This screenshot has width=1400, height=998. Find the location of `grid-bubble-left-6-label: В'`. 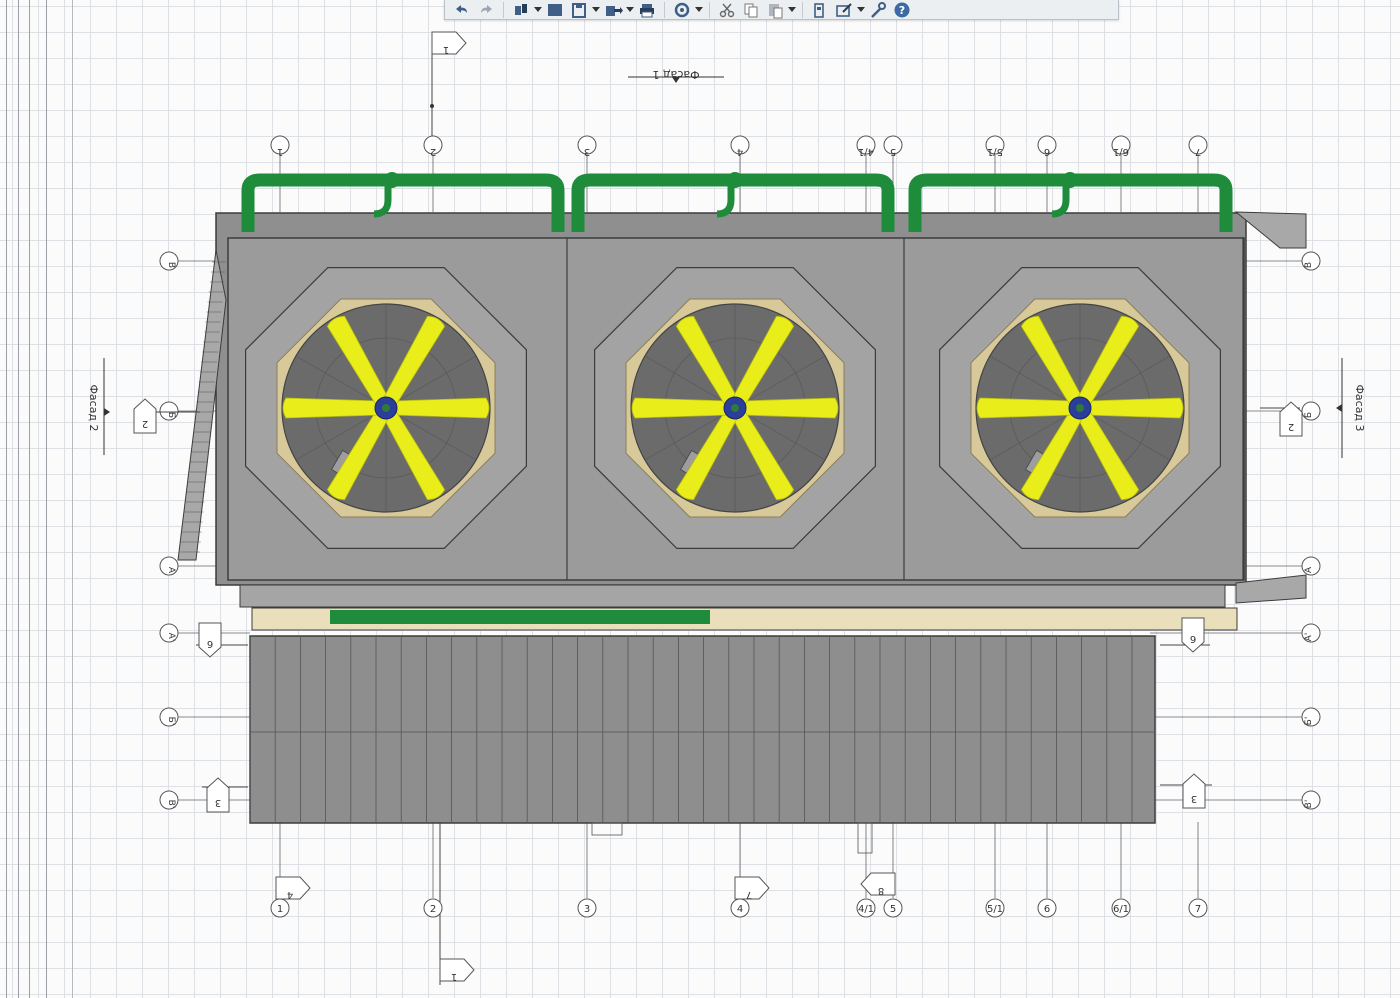

grid-bubble-left-6-label: В' is located at coordinates (171, 804).